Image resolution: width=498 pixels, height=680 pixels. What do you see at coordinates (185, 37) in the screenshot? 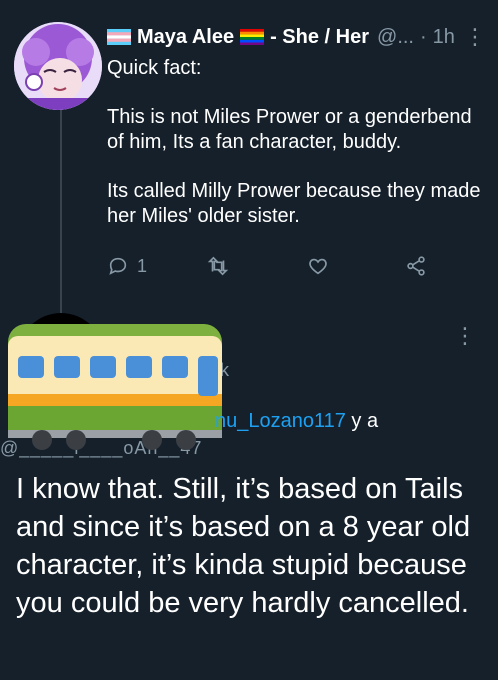
I see `author-name: Maya Alee` at bounding box center [185, 37].